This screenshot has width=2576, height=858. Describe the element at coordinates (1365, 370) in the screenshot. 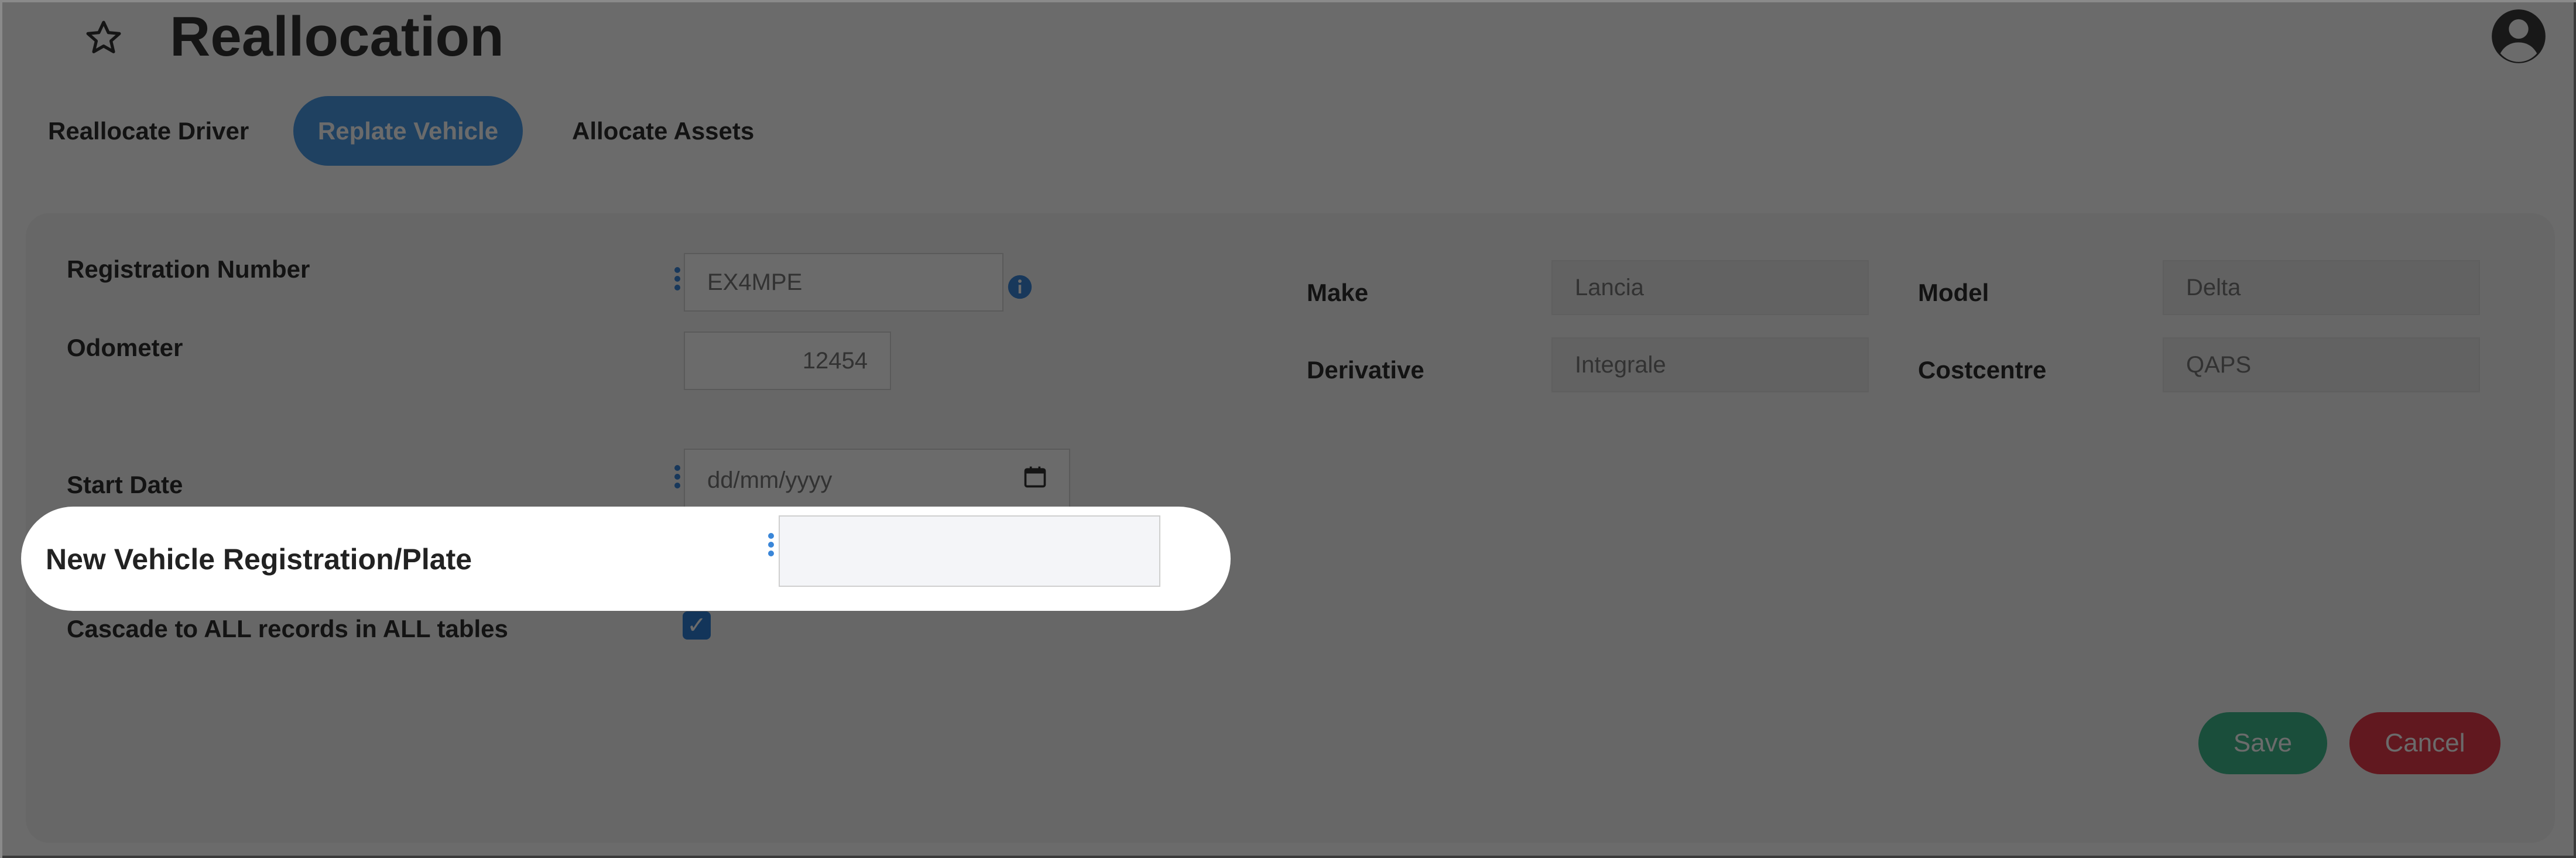

I see `derivative-label: Derivative` at that location.